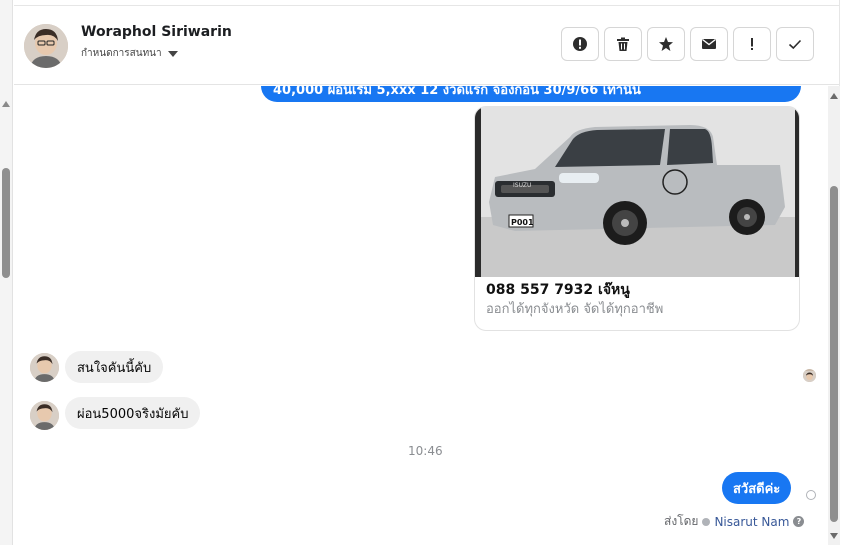 Image resolution: width=847 pixels, height=545 pixels. What do you see at coordinates (681, 521) in the screenshot?
I see `sent-by-label: ส่งโดย` at bounding box center [681, 521].